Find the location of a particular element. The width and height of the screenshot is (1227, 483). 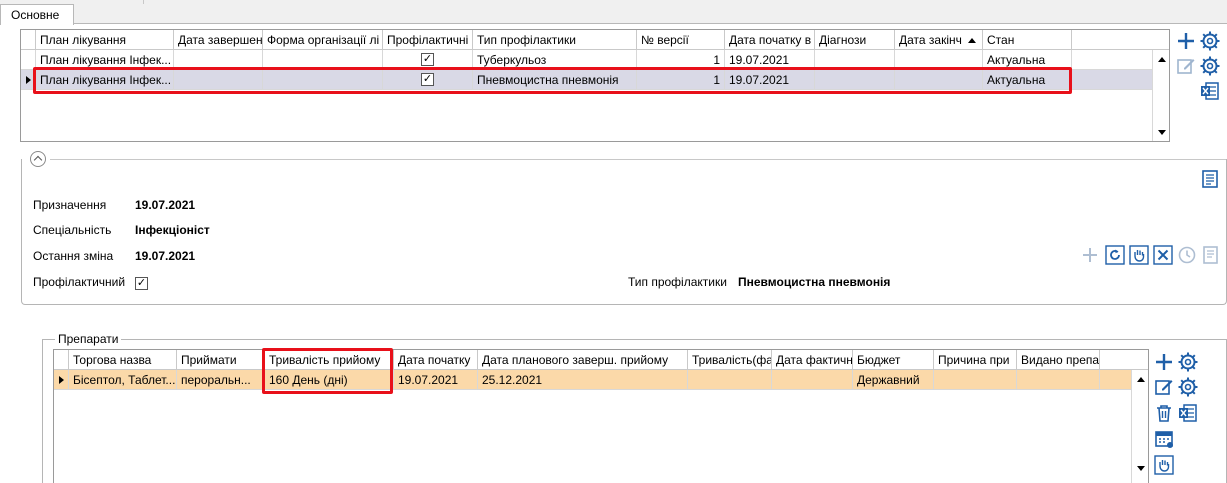

drug-schedule-button is located at coordinates (1164, 439).